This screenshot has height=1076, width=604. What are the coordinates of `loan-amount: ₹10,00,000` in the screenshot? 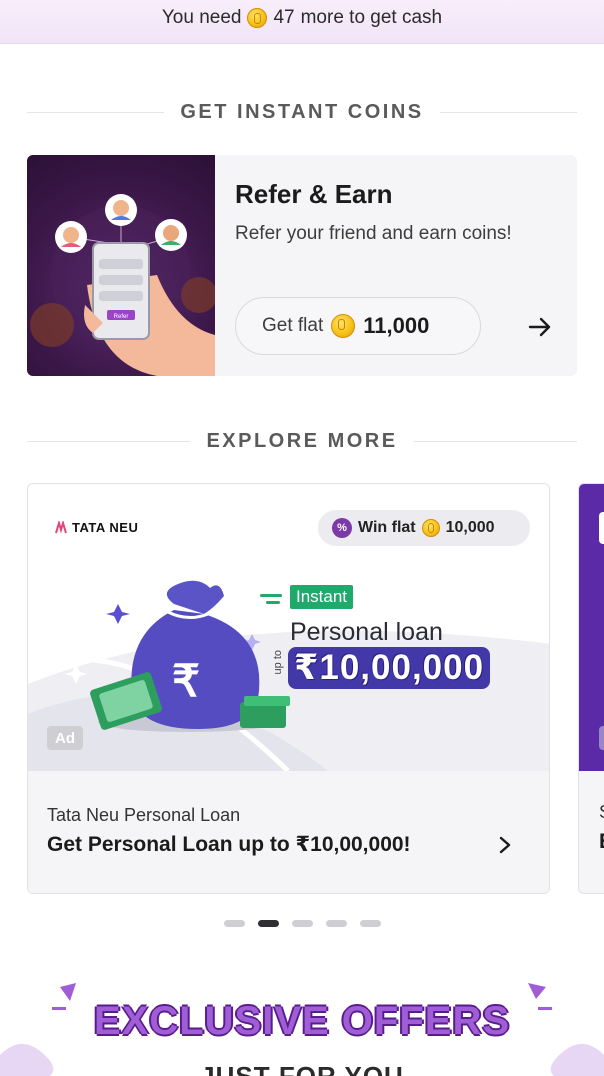 It's located at (389, 668).